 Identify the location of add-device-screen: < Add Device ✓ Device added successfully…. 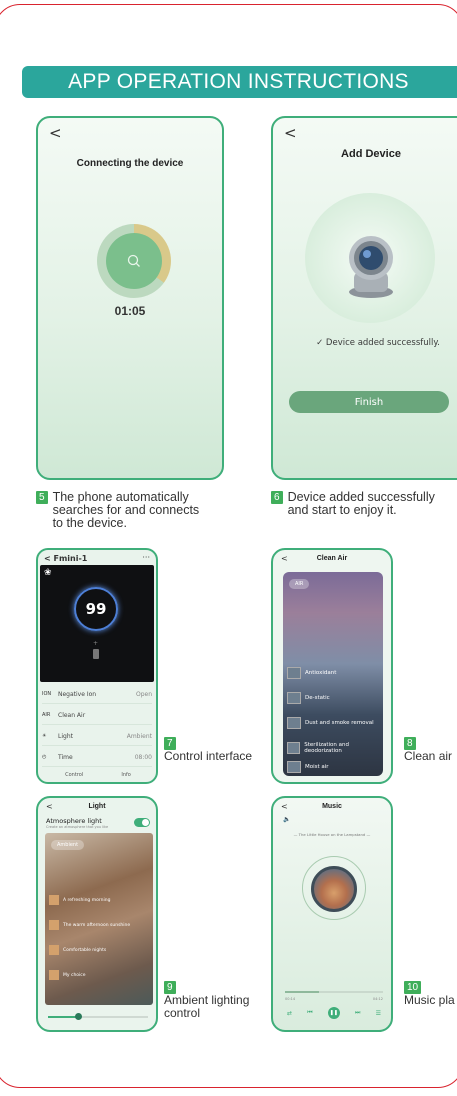
(364, 298).